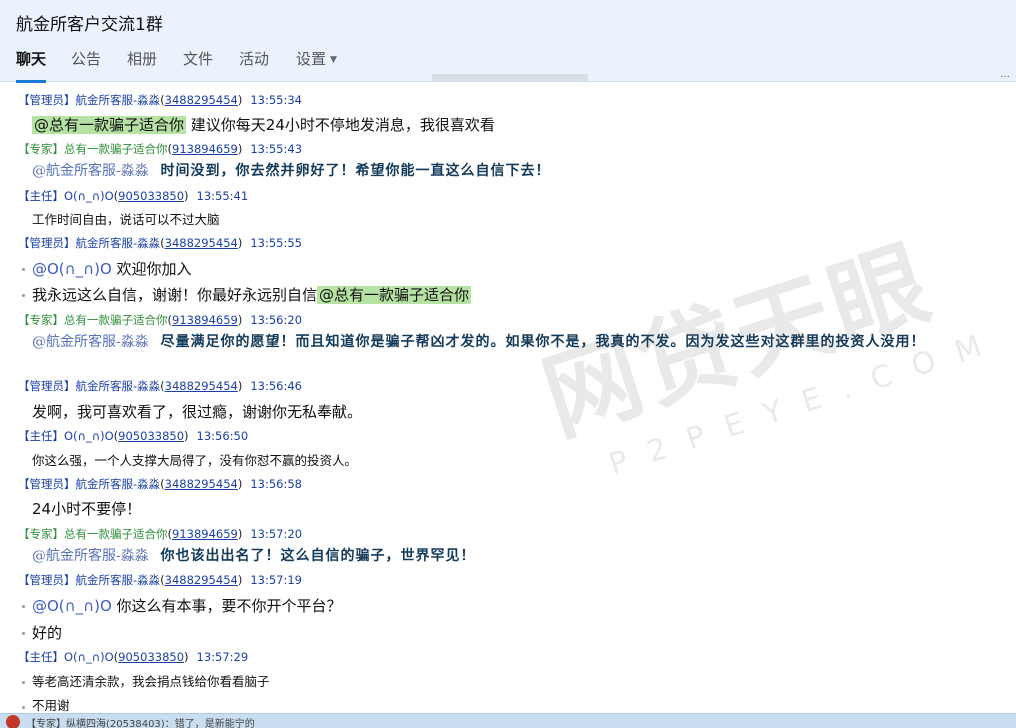  I want to click on message-body: 24小时不要停！, so click(87, 509).